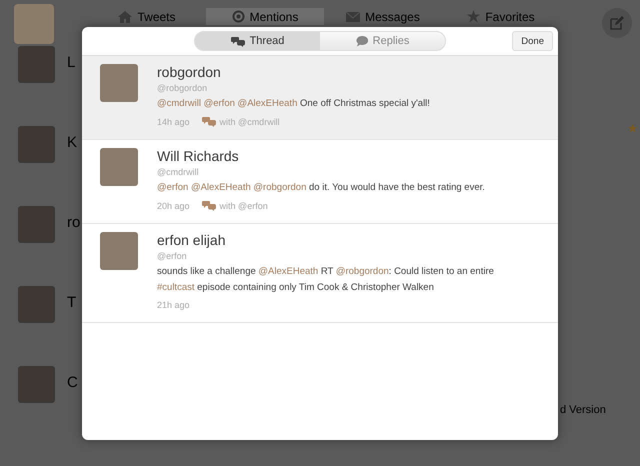 The width and height of the screenshot is (640, 466). Describe the element at coordinates (383, 16) in the screenshot. I see `nav-tab: Messages` at that location.